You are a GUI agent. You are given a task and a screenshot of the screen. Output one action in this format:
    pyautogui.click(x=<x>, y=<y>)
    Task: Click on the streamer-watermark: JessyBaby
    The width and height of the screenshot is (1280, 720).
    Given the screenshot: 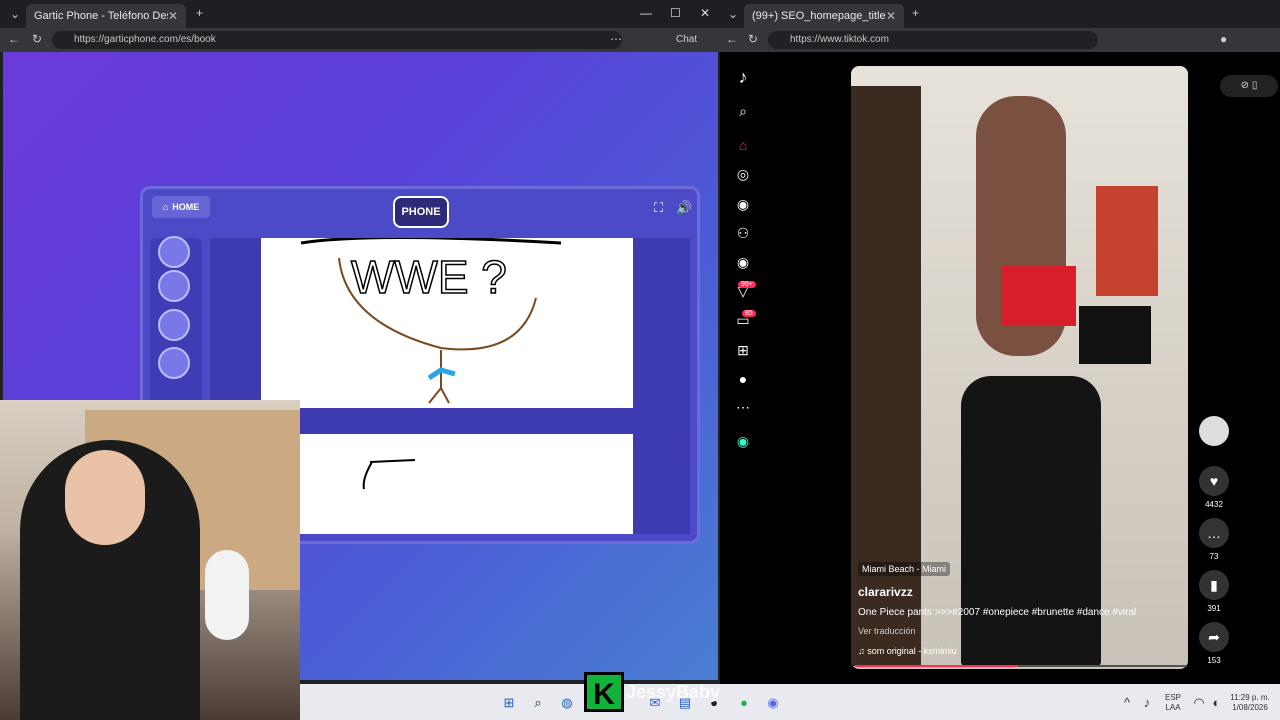 What is the action you would take?
    pyautogui.click(x=673, y=692)
    